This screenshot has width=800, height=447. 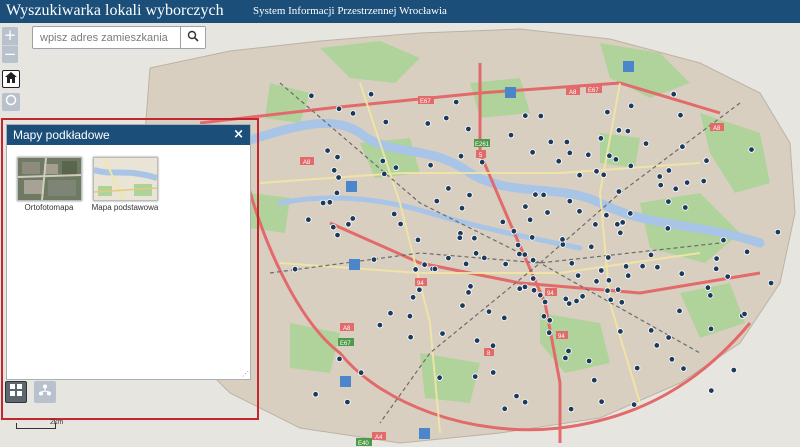 I want to click on search-input, so click(x=106, y=37).